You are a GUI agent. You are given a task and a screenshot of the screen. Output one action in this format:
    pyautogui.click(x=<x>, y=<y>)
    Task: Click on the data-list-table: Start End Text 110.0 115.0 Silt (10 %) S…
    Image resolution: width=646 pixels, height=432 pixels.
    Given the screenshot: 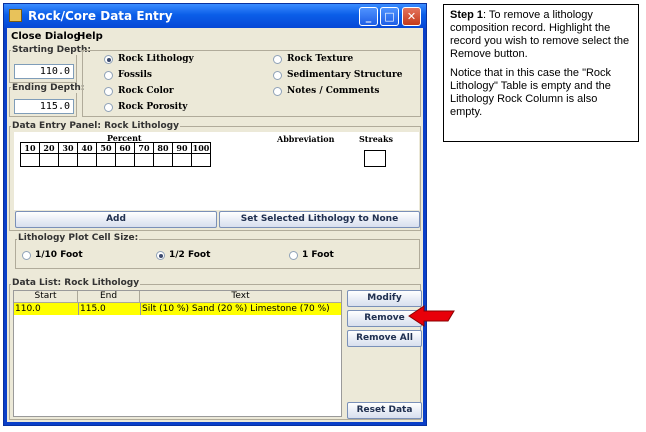 What is the action you would take?
    pyautogui.click(x=177, y=353)
    